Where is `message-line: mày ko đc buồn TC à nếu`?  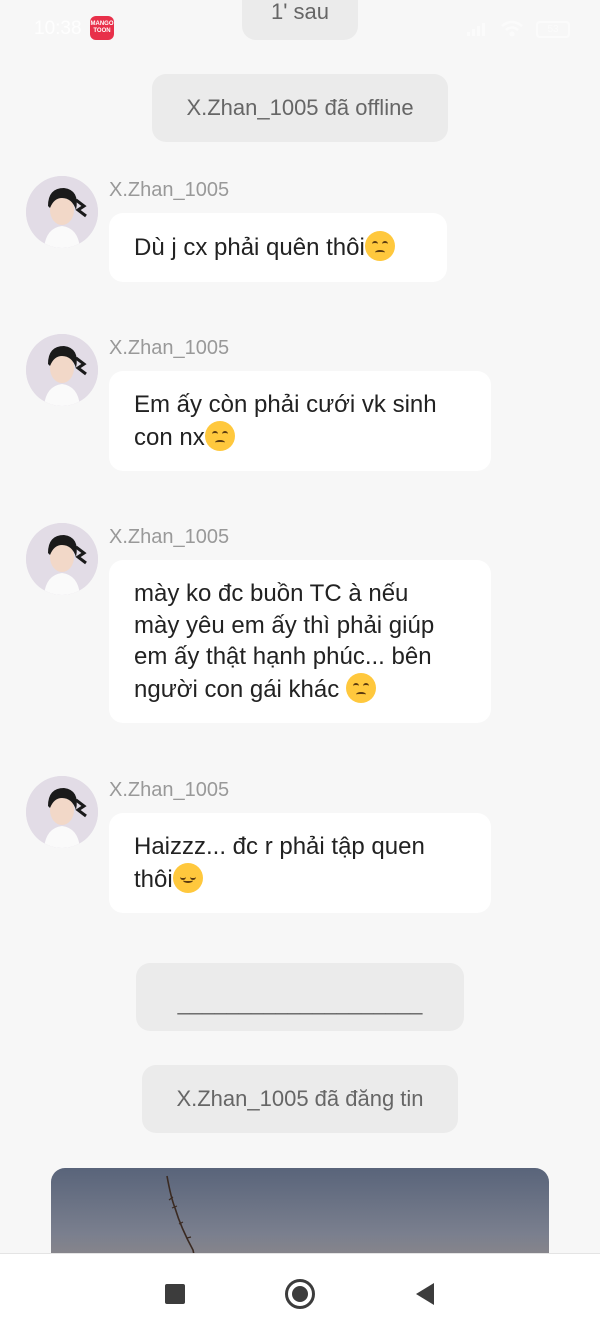 message-line: mày ko đc buồn TC à nếu is located at coordinates (271, 593).